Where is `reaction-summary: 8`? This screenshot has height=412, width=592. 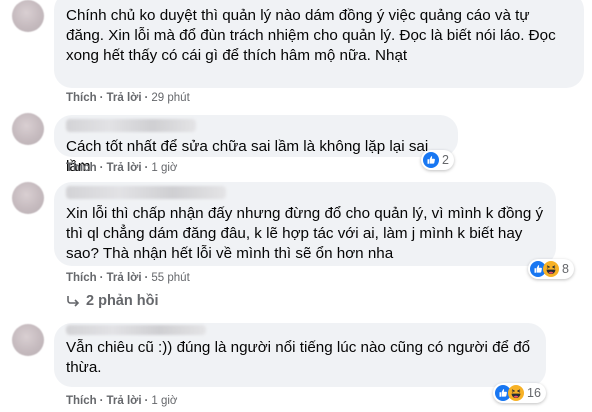
reaction-summary: 8 is located at coordinates (551, 269).